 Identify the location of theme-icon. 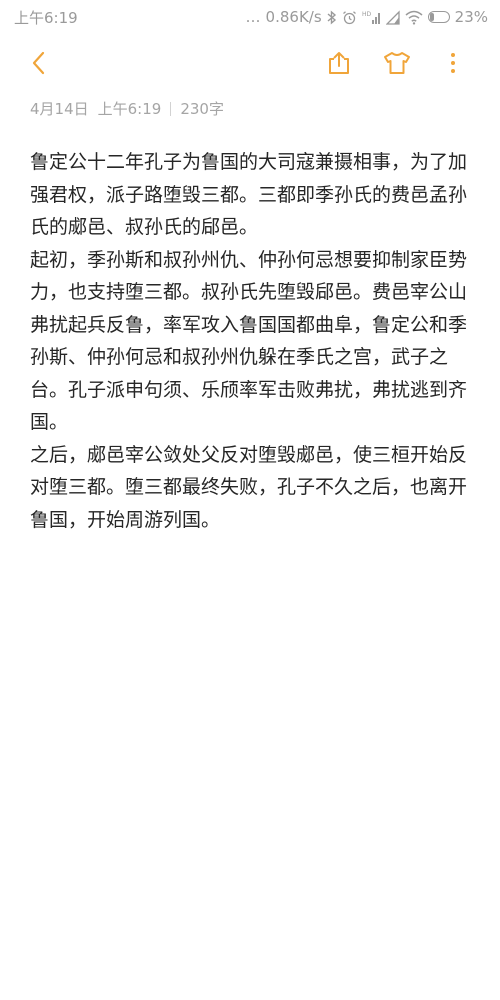
(397, 65).